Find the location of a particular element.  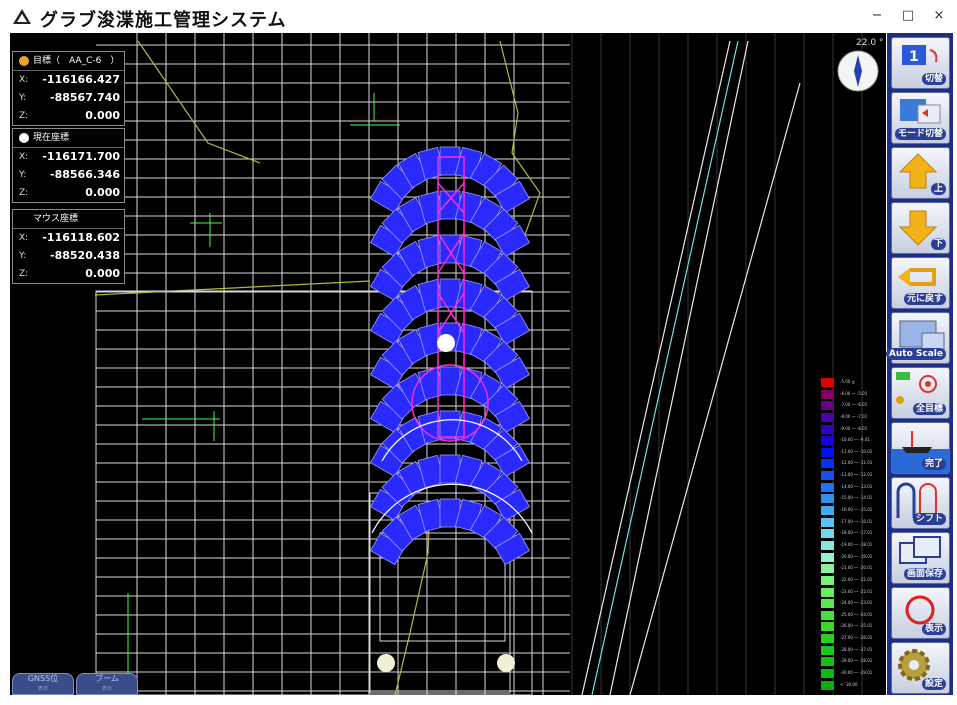

screen-switch-button: 1 切替 is located at coordinates (920, 63).